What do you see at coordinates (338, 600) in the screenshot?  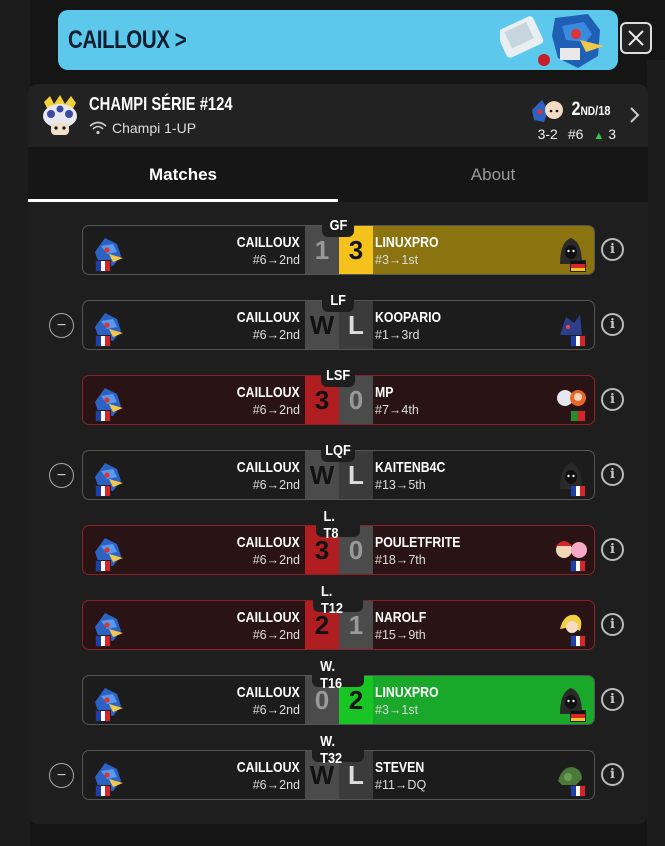 I see `round-label: L. T12` at bounding box center [338, 600].